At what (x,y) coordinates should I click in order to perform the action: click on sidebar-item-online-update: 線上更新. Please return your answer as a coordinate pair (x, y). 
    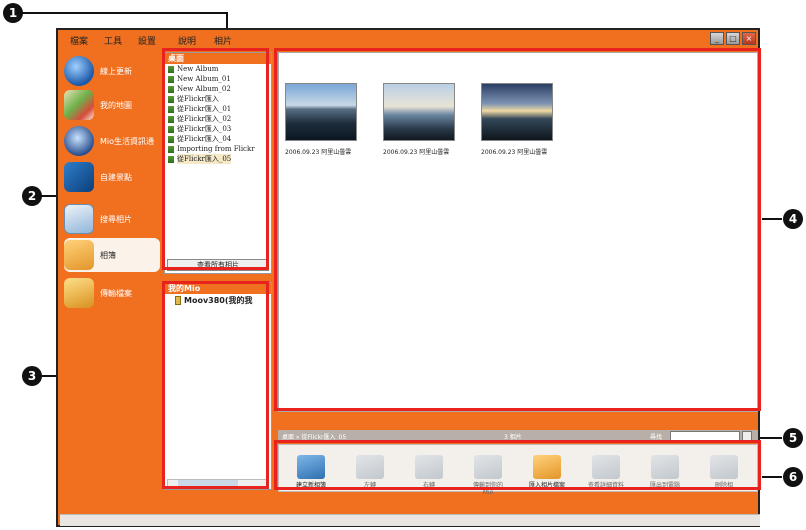
    Looking at the image, I should click on (112, 71).